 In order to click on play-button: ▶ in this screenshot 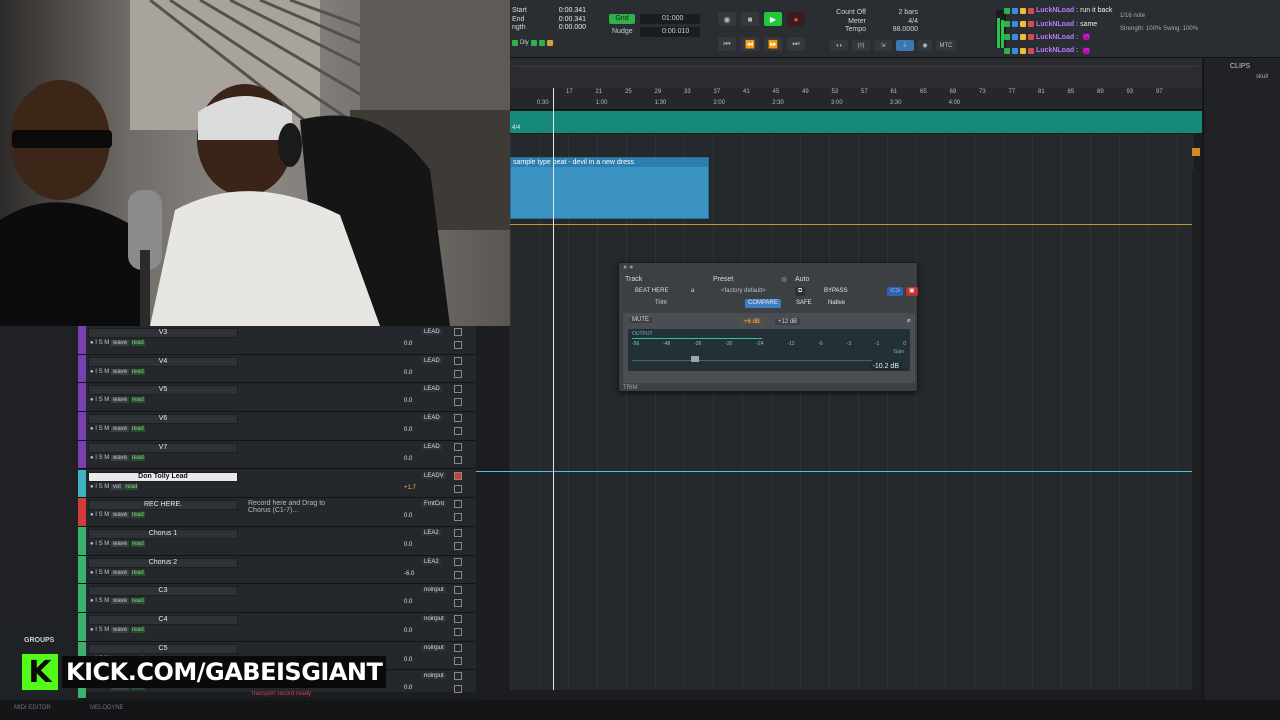, I will do `click(773, 19)`.